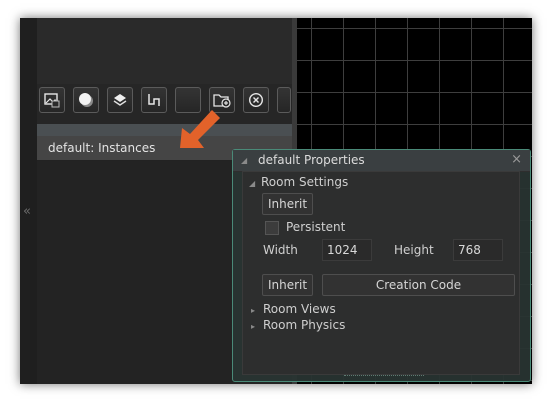 This screenshot has height=403, width=551. What do you see at coordinates (516, 159) in the screenshot?
I see `close-icon: ×` at bounding box center [516, 159].